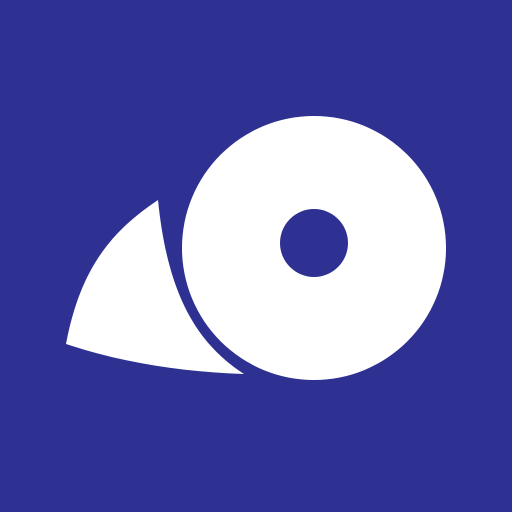 The width and height of the screenshot is (512, 512). What do you see at coordinates (314, 243) in the screenshot?
I see `disc-hole` at bounding box center [314, 243].